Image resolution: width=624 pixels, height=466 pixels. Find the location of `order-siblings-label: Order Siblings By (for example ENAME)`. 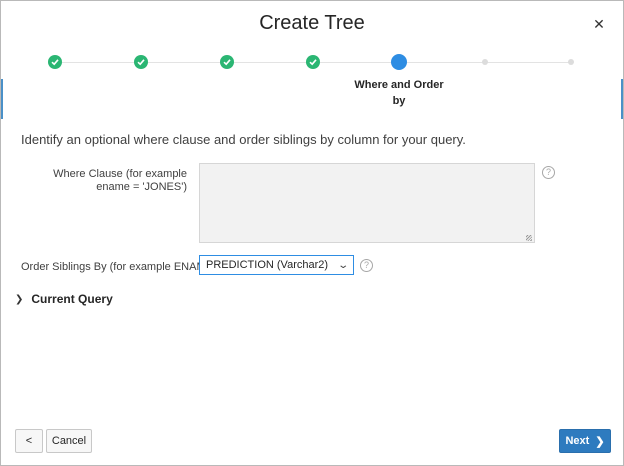

order-siblings-label: Order Siblings By (for example ENAME) is located at coordinates (119, 267).